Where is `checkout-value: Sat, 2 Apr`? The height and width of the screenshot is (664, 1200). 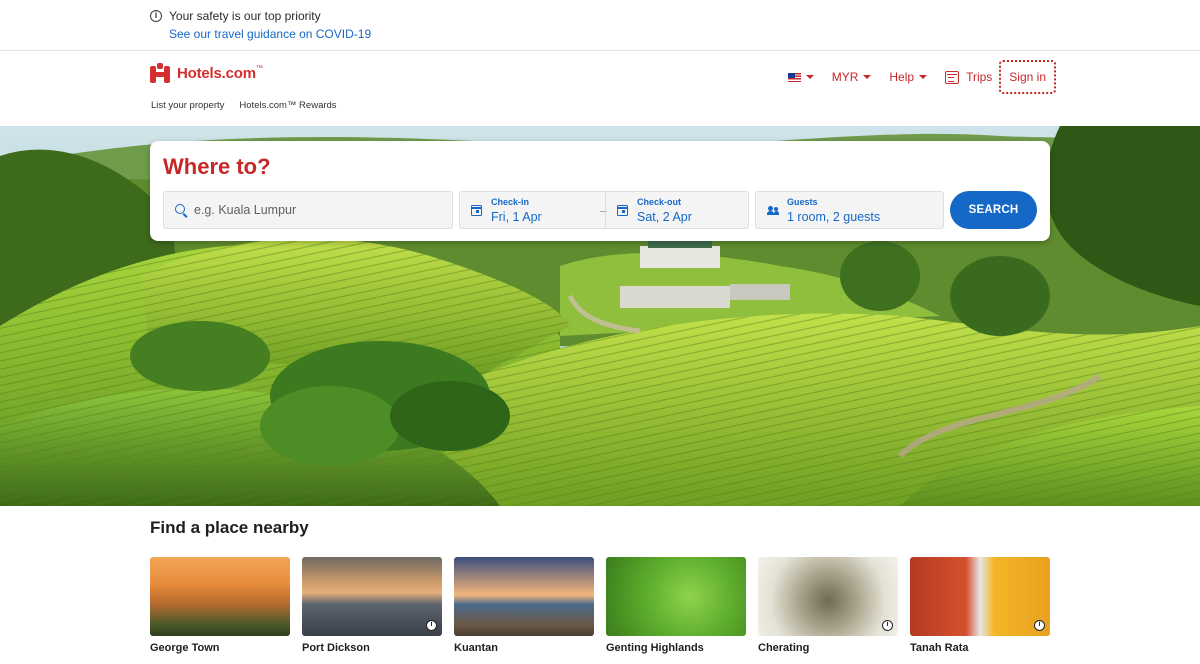
checkout-value: Sat, 2 Apr is located at coordinates (664, 217).